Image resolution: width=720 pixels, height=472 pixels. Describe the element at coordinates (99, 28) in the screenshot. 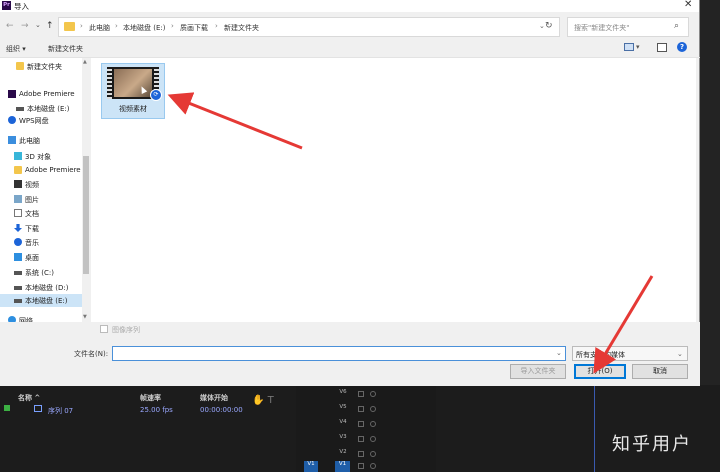

I see `breadcrumb-this-pc: 此电脑` at that location.